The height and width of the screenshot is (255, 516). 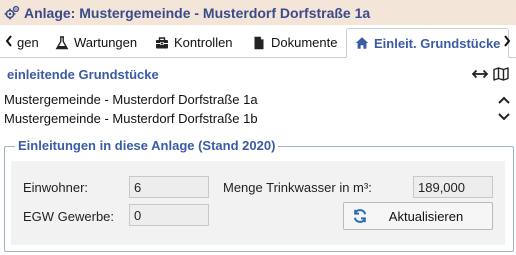 What do you see at coordinates (12, 12) in the screenshot?
I see `gears-icon` at bounding box center [12, 12].